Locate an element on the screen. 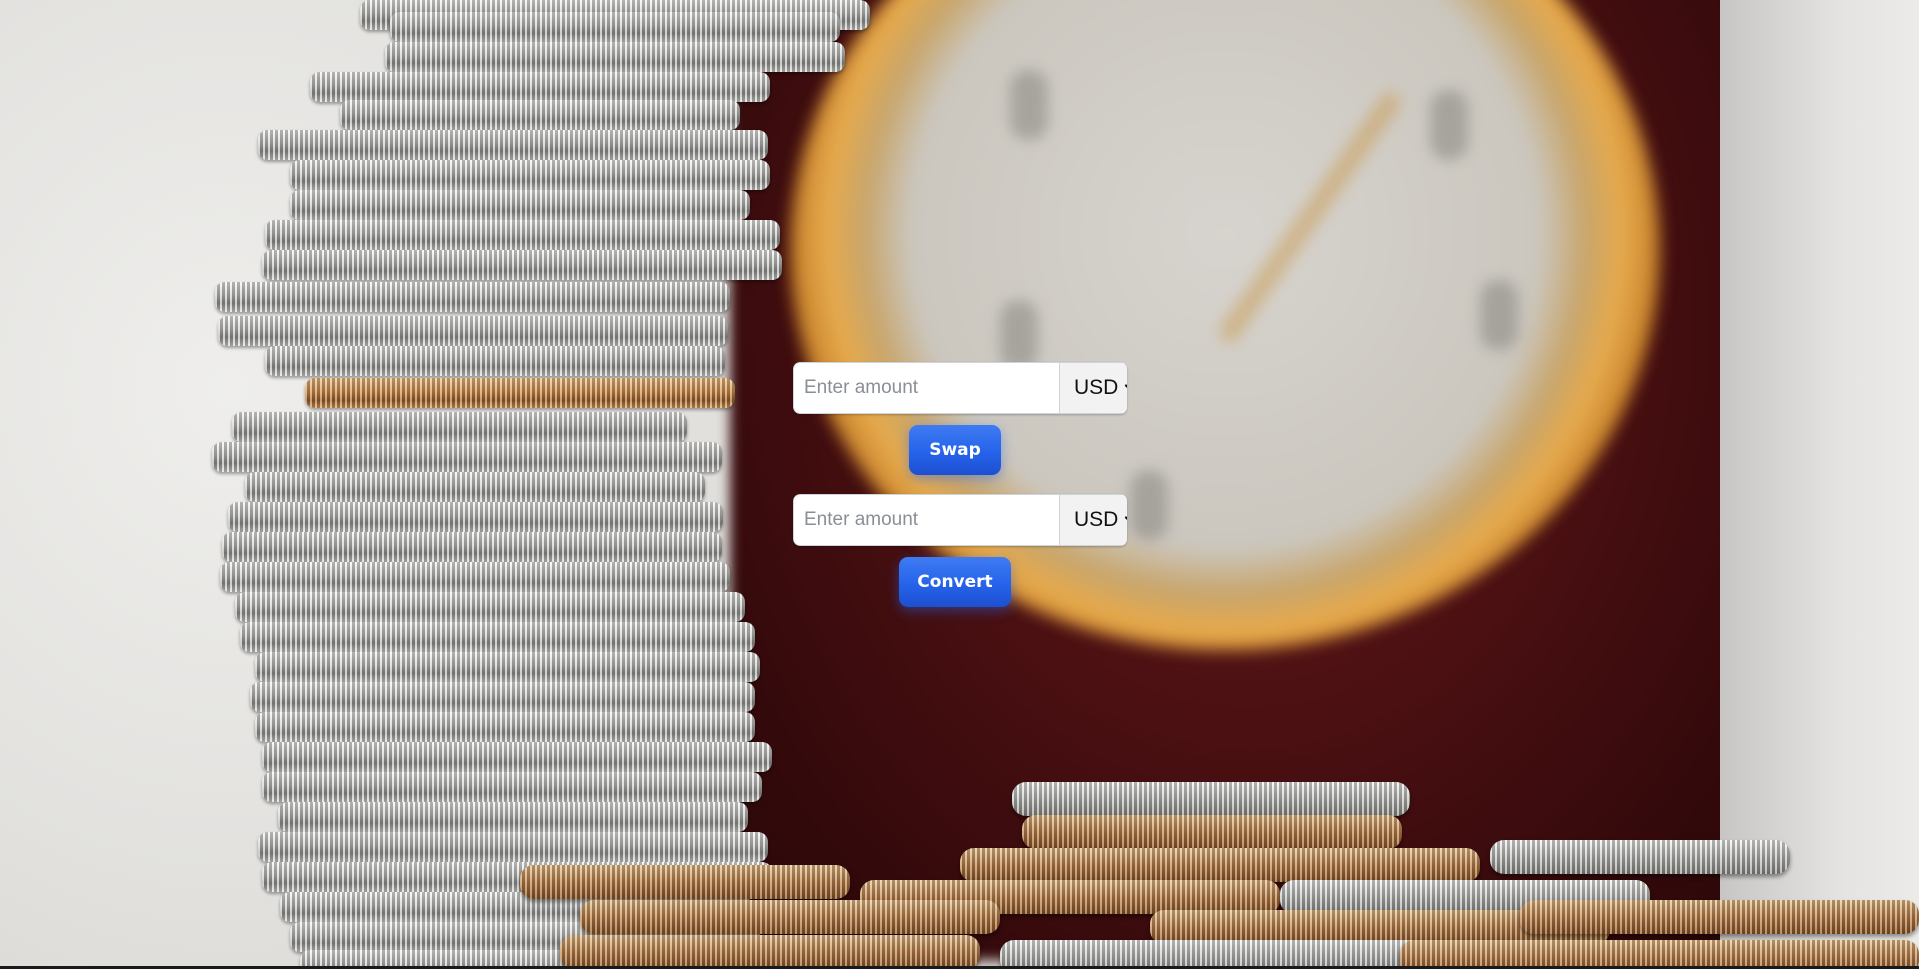 This screenshot has width=1919, height=969. from-currency-select: USD is located at coordinates (1093, 388).